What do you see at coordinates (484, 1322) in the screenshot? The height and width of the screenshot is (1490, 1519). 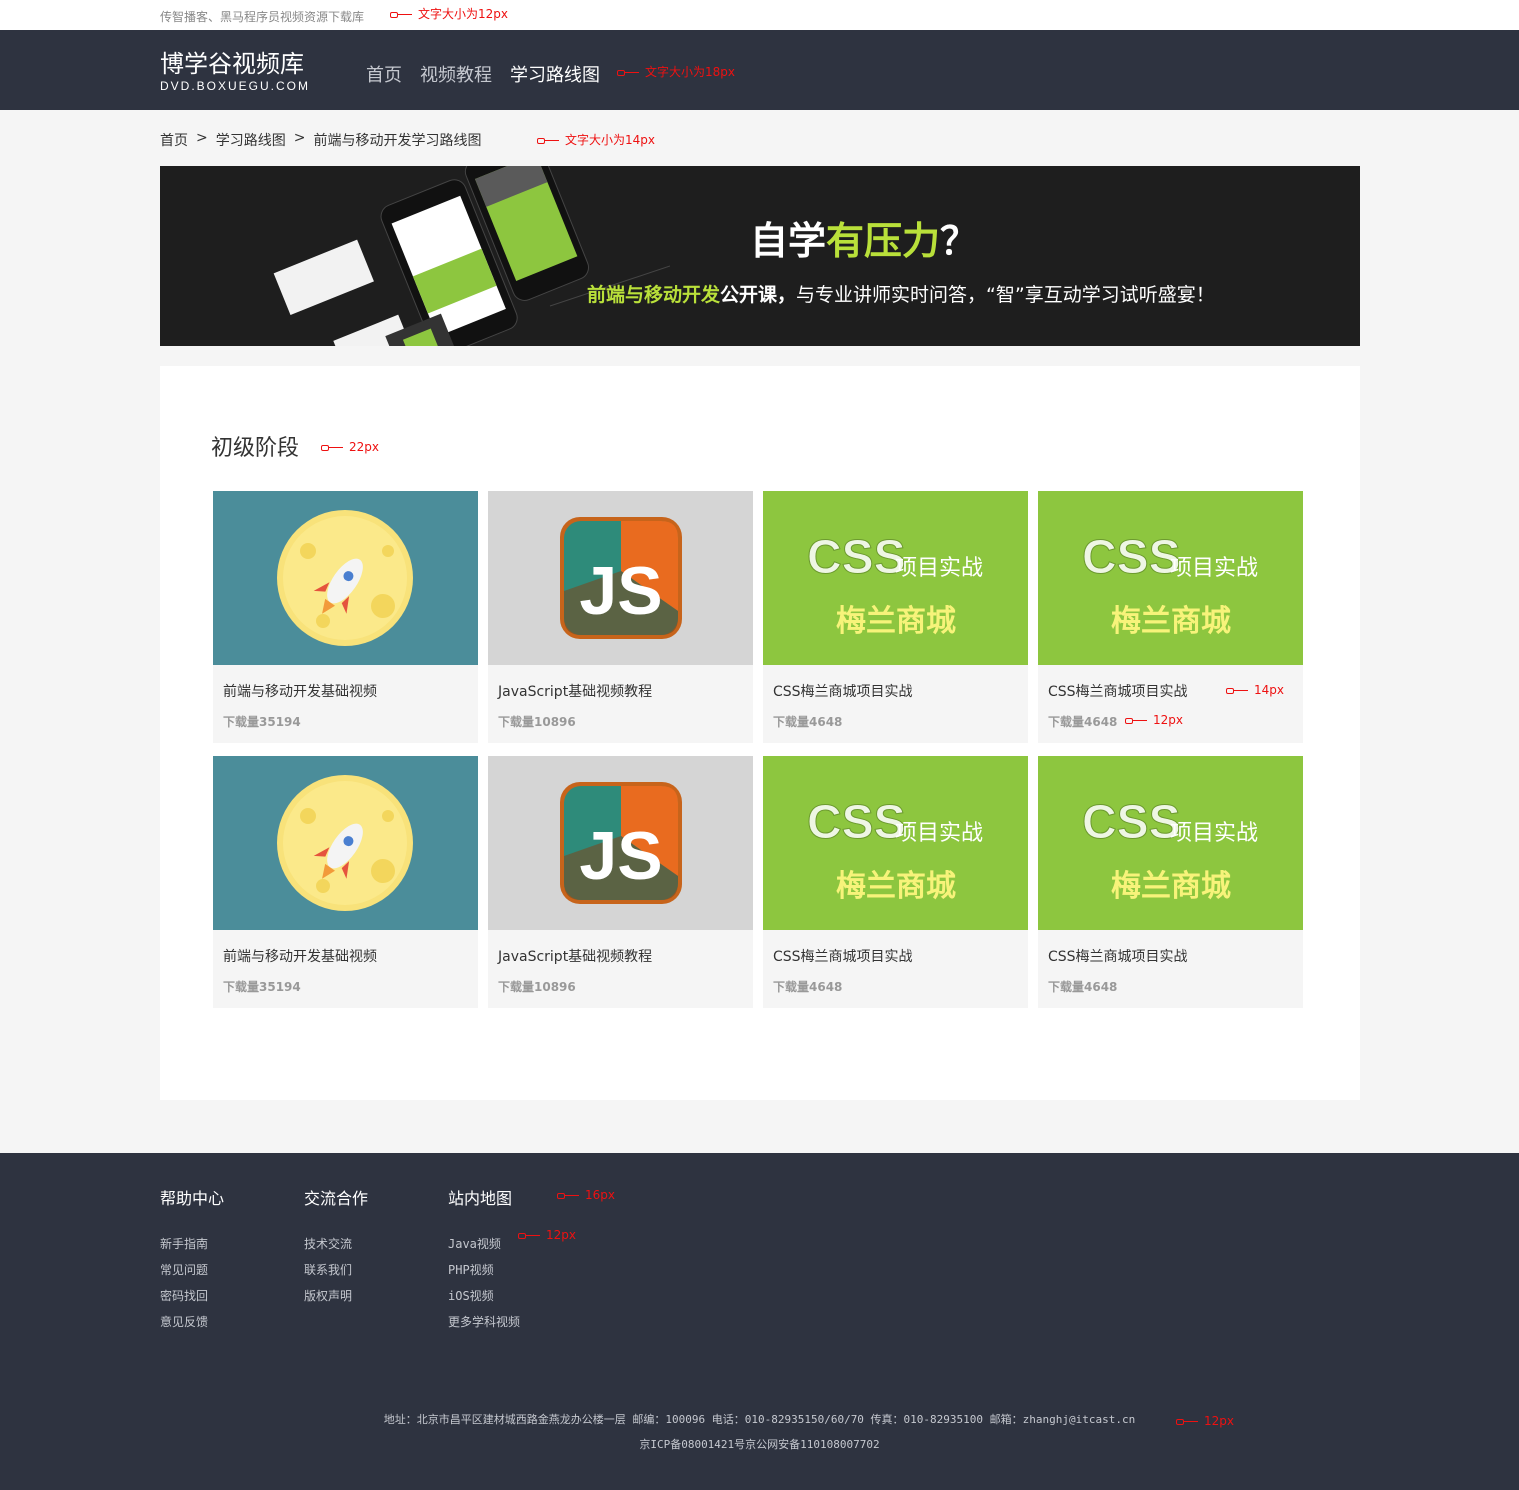 I see `footer-link: 更多学科视频` at bounding box center [484, 1322].